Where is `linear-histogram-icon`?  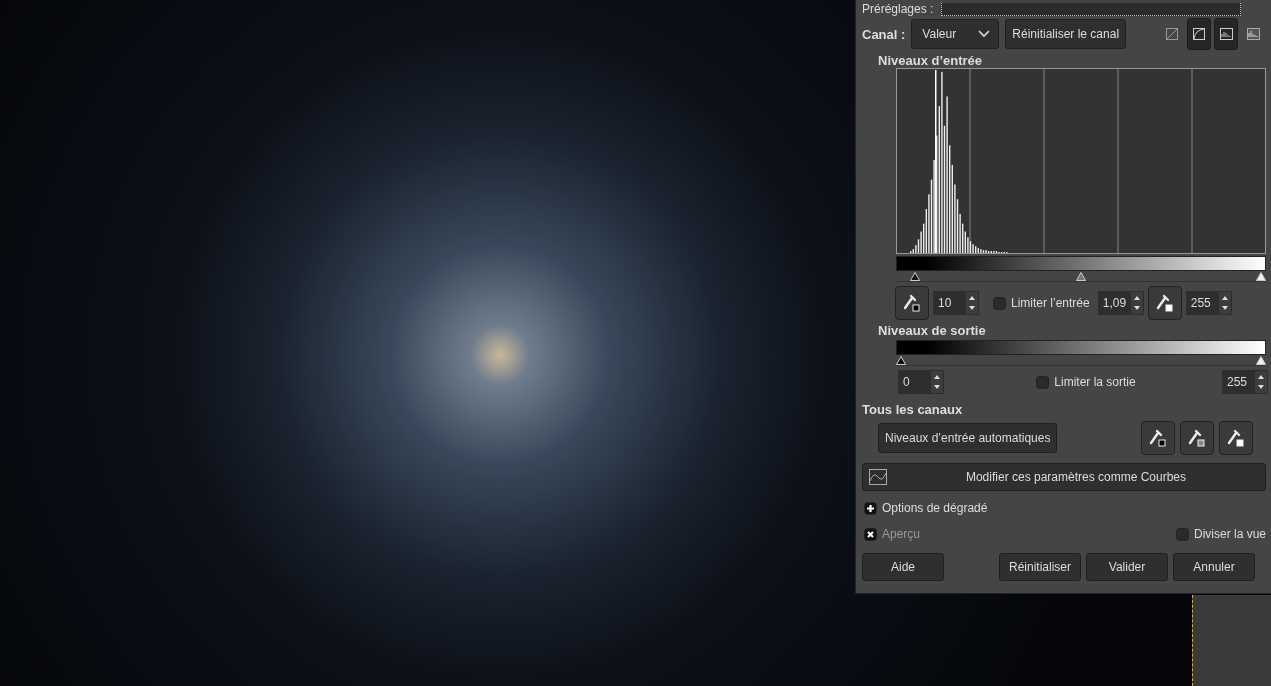 linear-histogram-icon is located at coordinates (1172, 34).